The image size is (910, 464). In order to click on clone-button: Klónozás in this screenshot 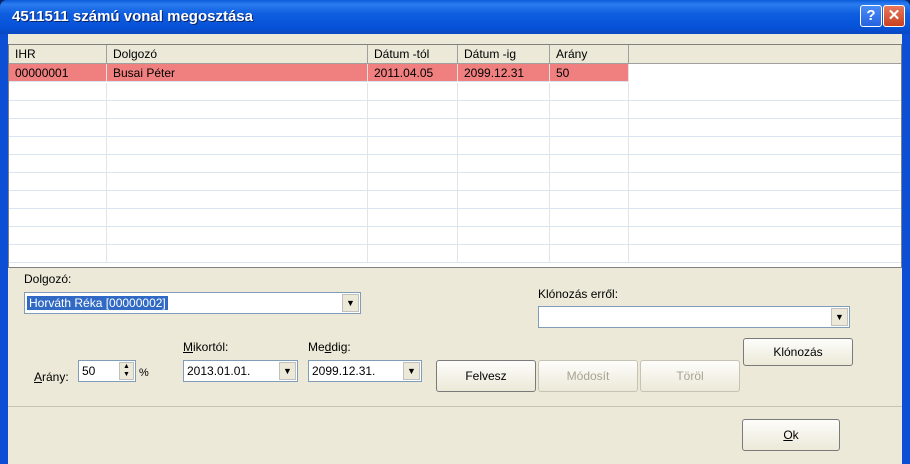, I will do `click(798, 352)`.